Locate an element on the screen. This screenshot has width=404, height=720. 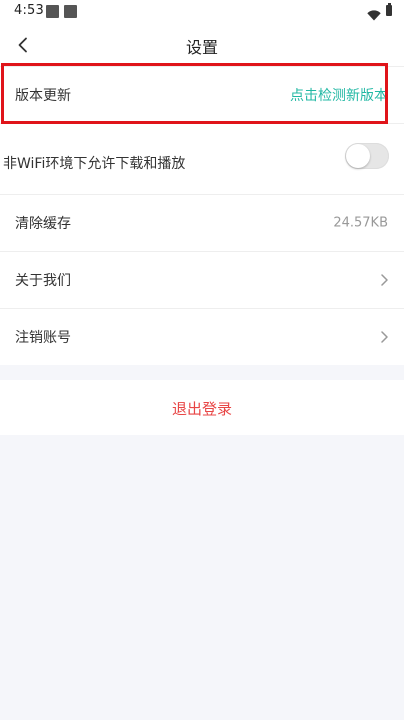
clear-cache-label: 清除缓存 is located at coordinates (43, 224).